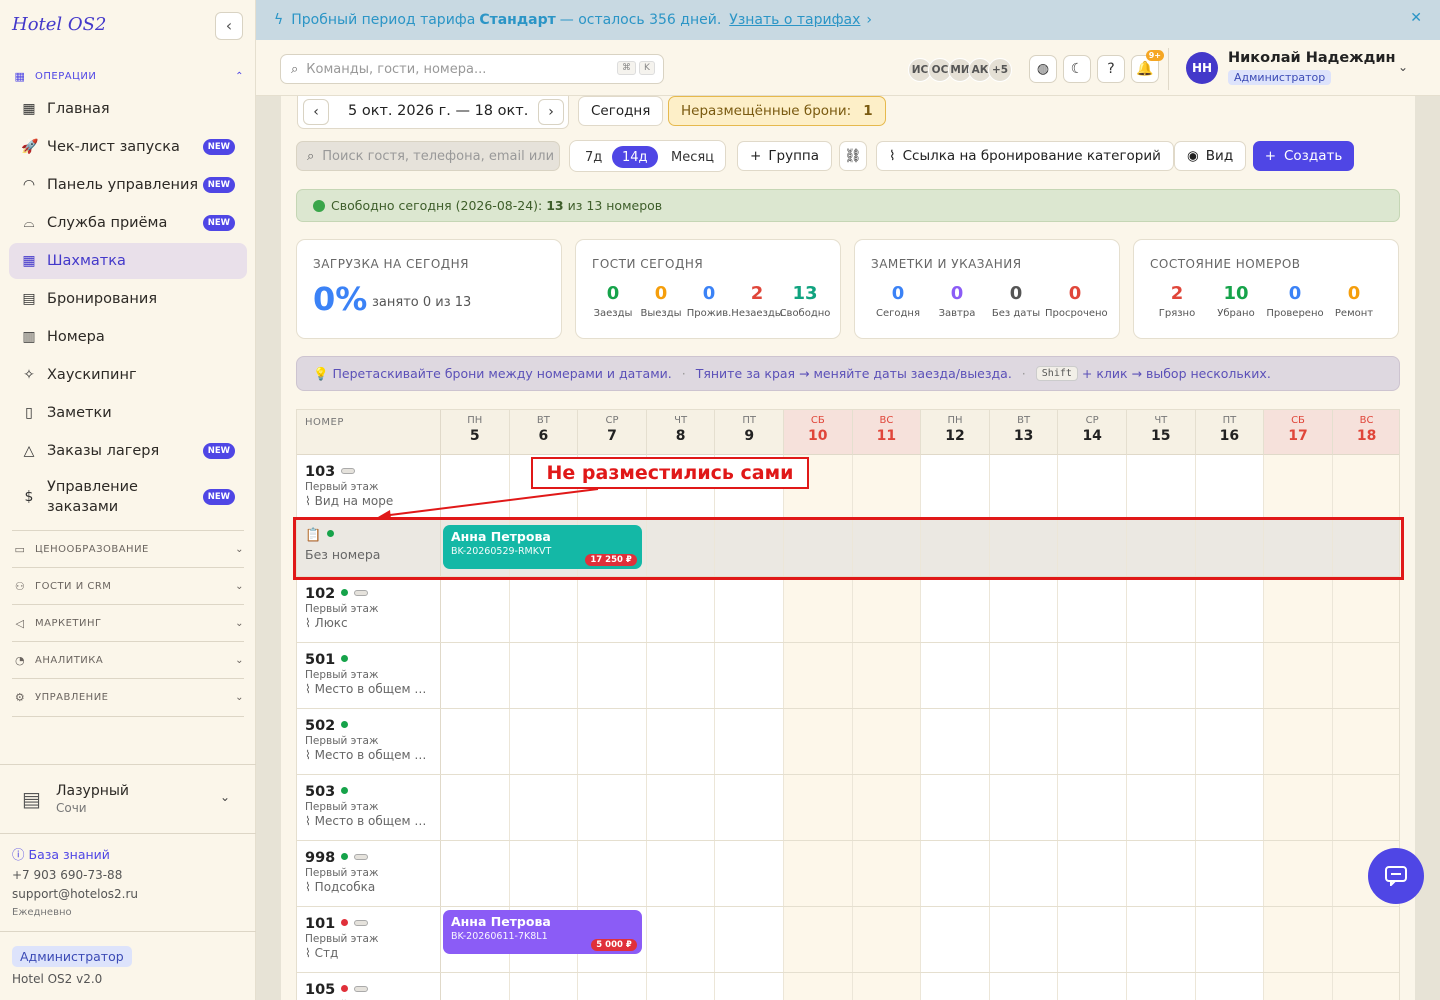 This screenshot has height=1000, width=1440. Describe the element at coordinates (128, 185) in the screenshot. I see `nav-control-panel: ◠ Панель управления NEW` at that location.